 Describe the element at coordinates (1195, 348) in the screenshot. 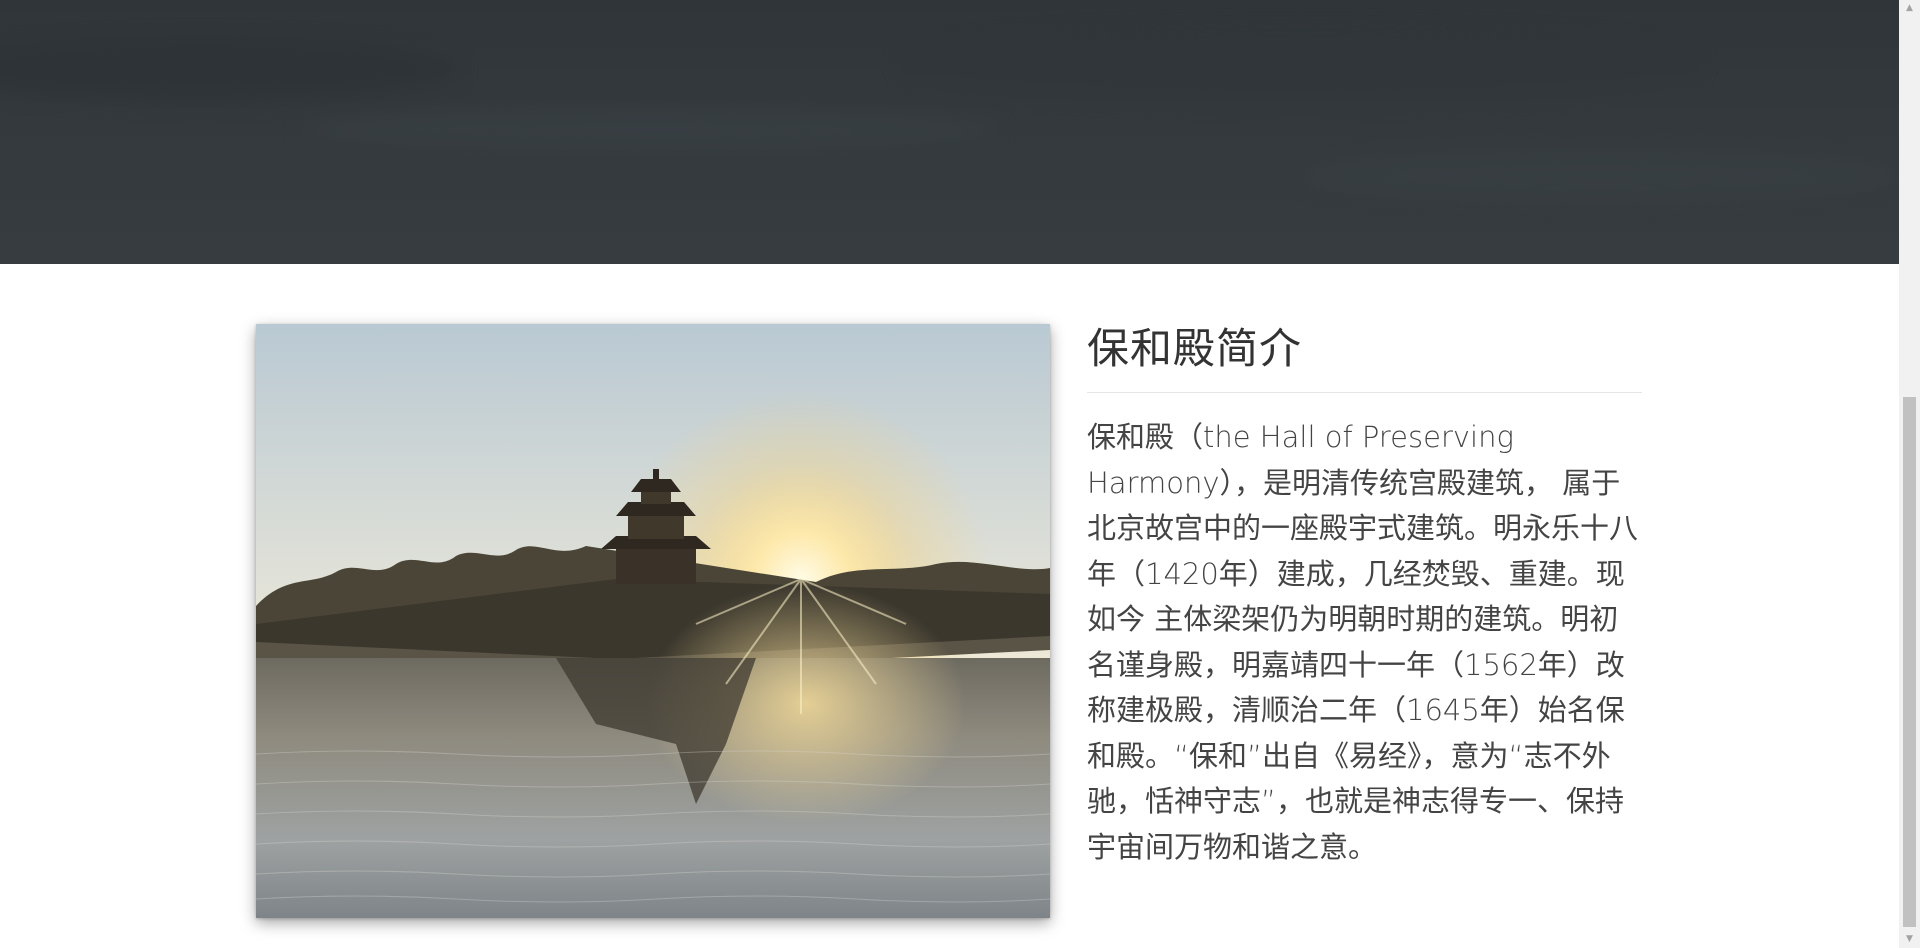

I see `intro-title: 保和殿简介` at that location.